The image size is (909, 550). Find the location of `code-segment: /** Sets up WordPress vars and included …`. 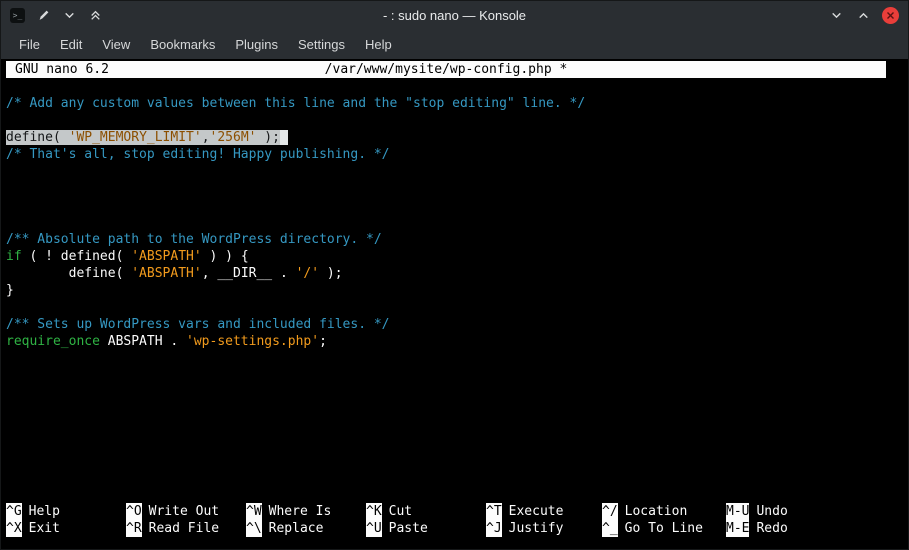

code-segment: /** Sets up WordPress vars and included … is located at coordinates (198, 324).